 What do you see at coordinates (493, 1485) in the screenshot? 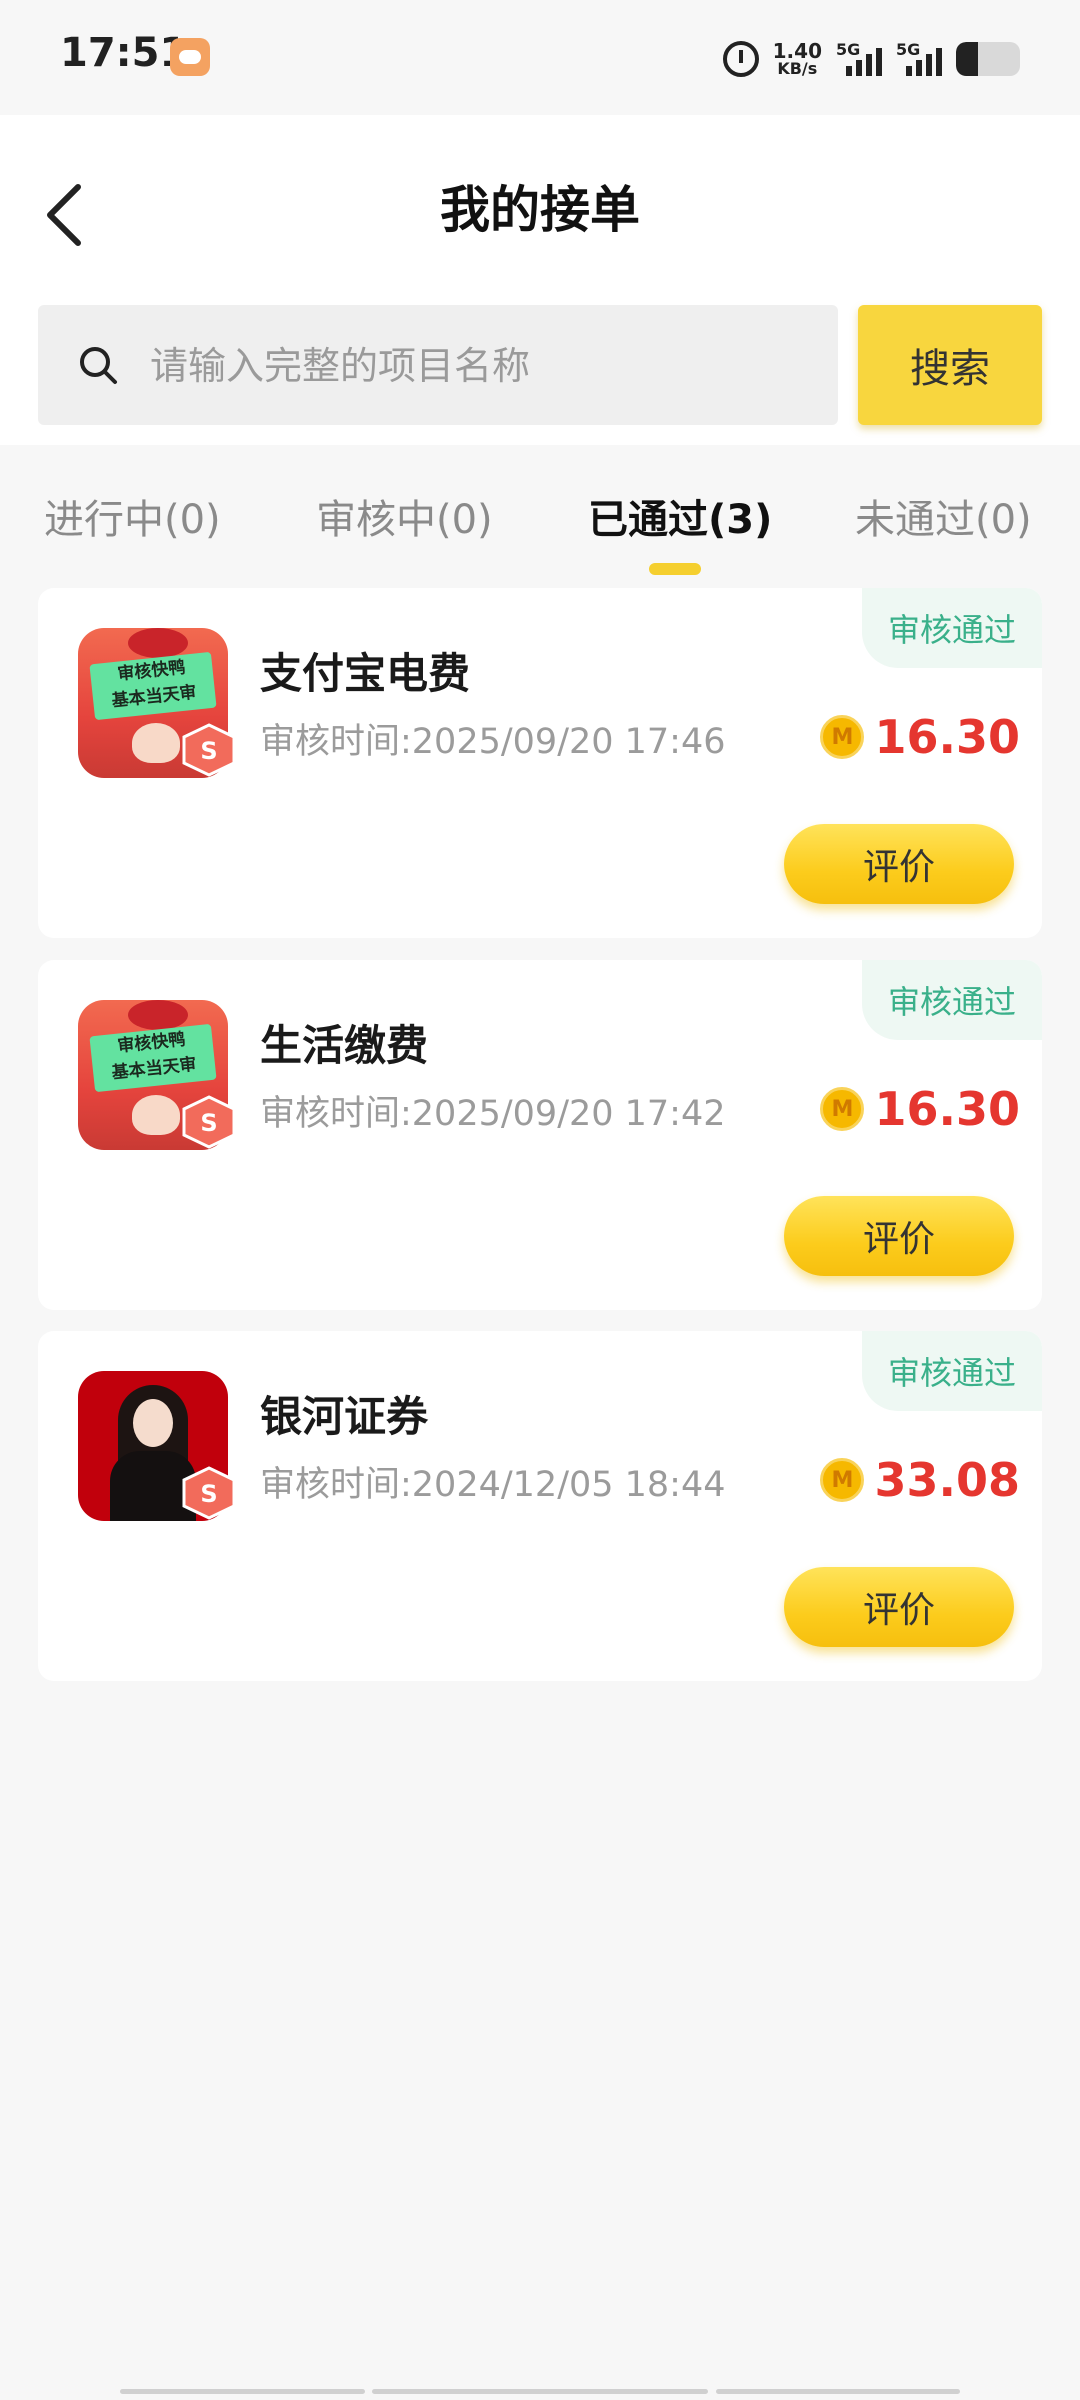
I see `review-time: 审核时间:2024/12/05 18:44` at bounding box center [493, 1485].